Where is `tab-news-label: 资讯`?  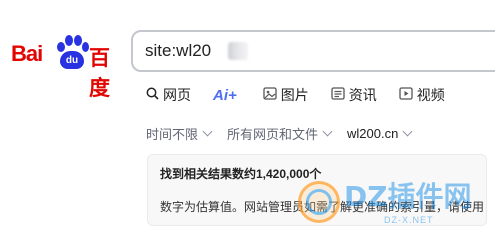 tab-news-label: 资讯 is located at coordinates (362, 95).